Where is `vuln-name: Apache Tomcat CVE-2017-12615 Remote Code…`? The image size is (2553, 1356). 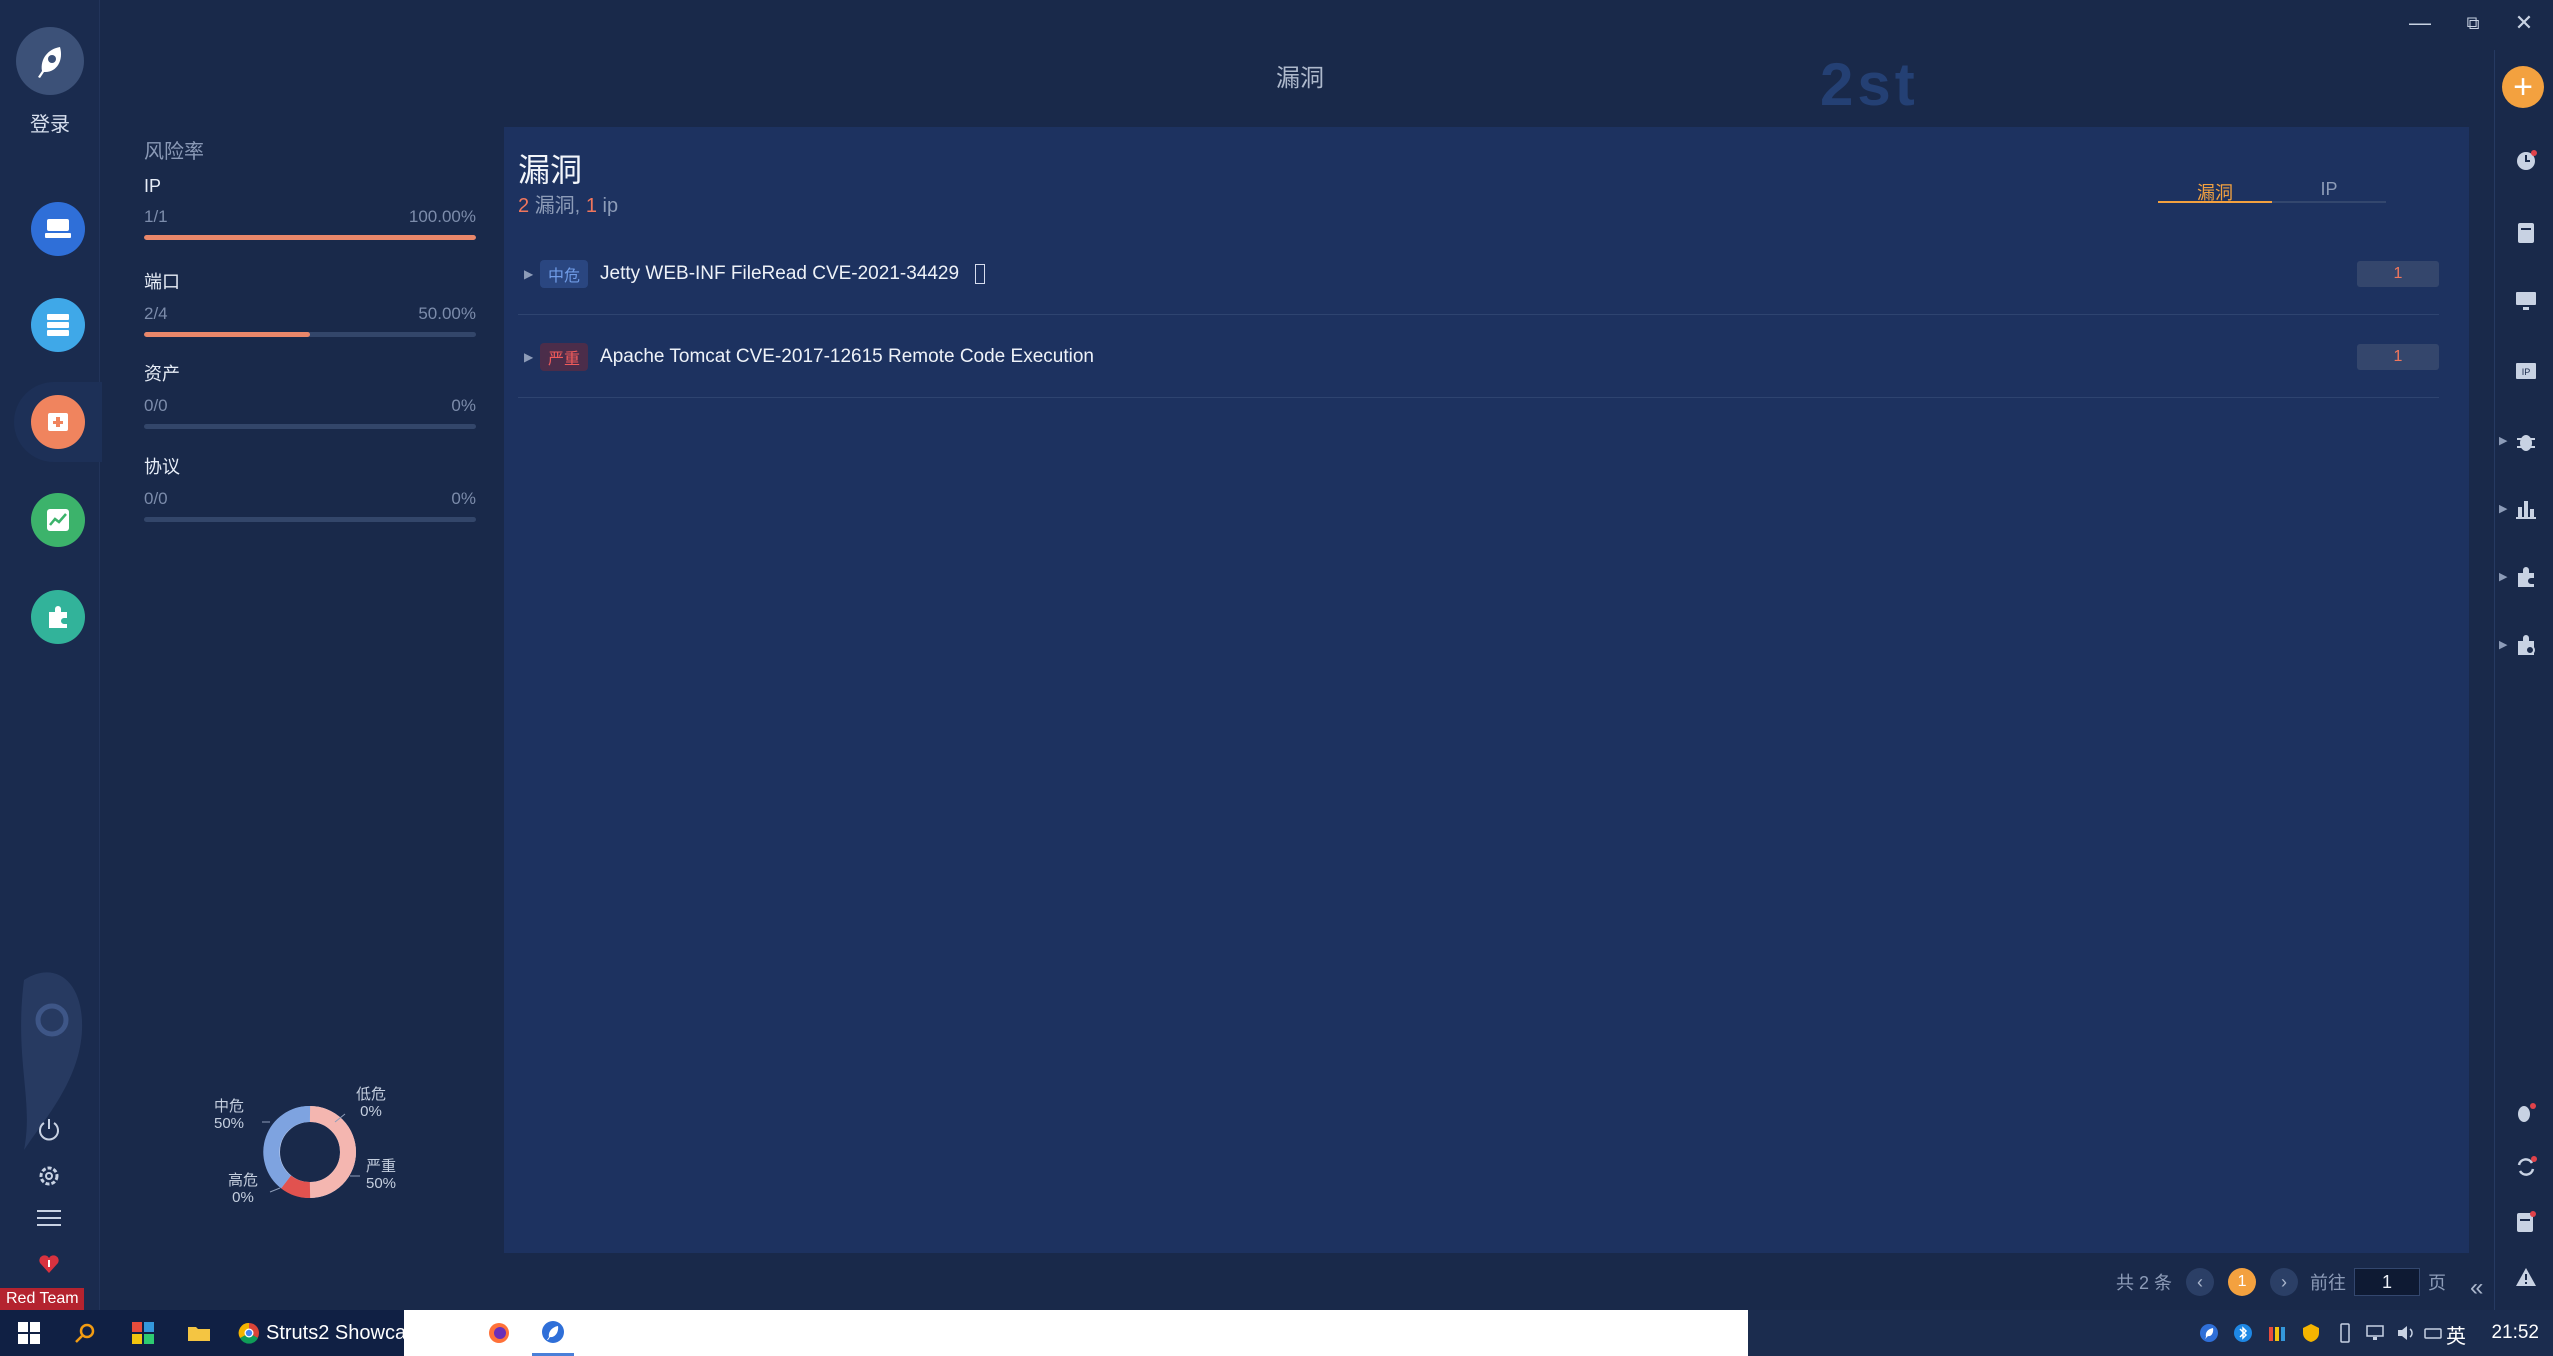
vuln-name: Apache Tomcat CVE-2017-12615 Remote Code… is located at coordinates (847, 357).